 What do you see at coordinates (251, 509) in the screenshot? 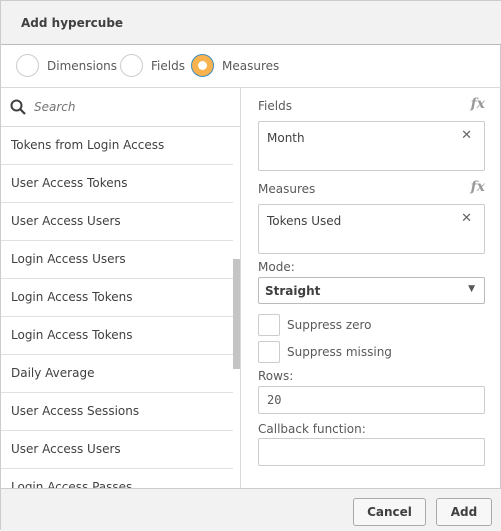
I see `dialog-footer: Cancel Add` at bounding box center [251, 509].